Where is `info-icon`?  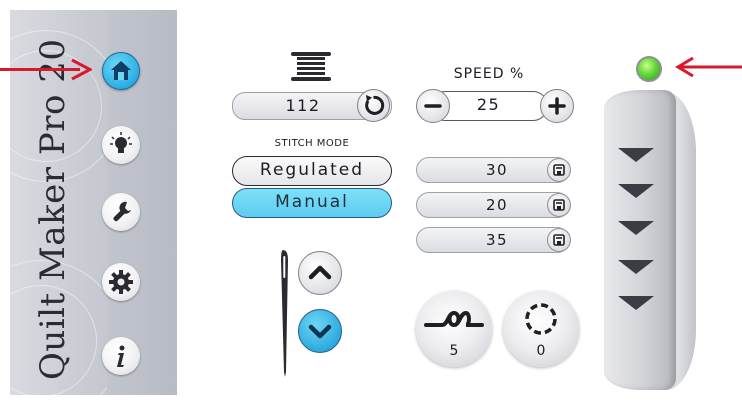 info-icon is located at coordinates (121, 356).